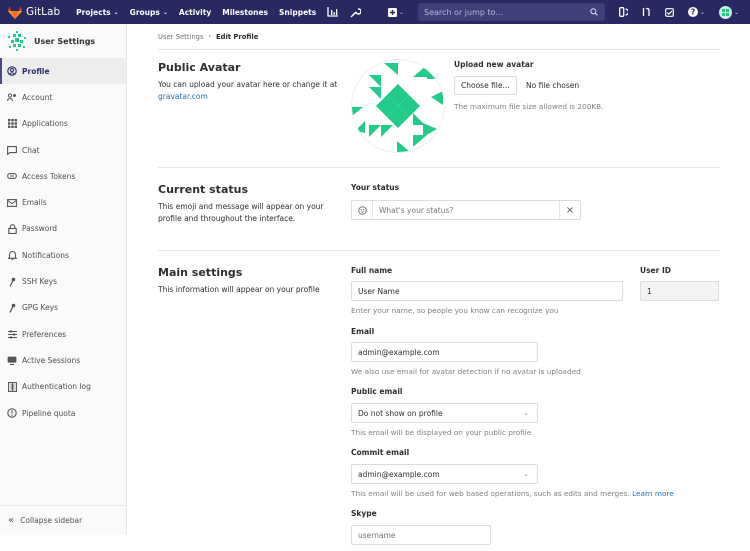 Image resolution: width=750 pixels, height=551 pixels. I want to click on sidebar-item-account: Account, so click(63, 97).